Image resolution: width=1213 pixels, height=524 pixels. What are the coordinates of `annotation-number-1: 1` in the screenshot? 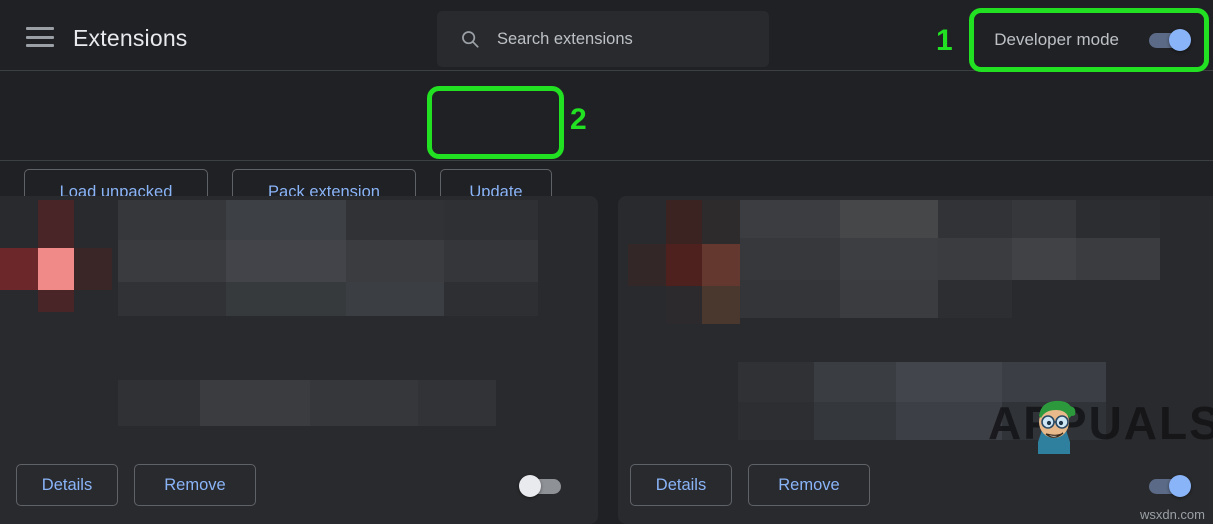 It's located at (944, 40).